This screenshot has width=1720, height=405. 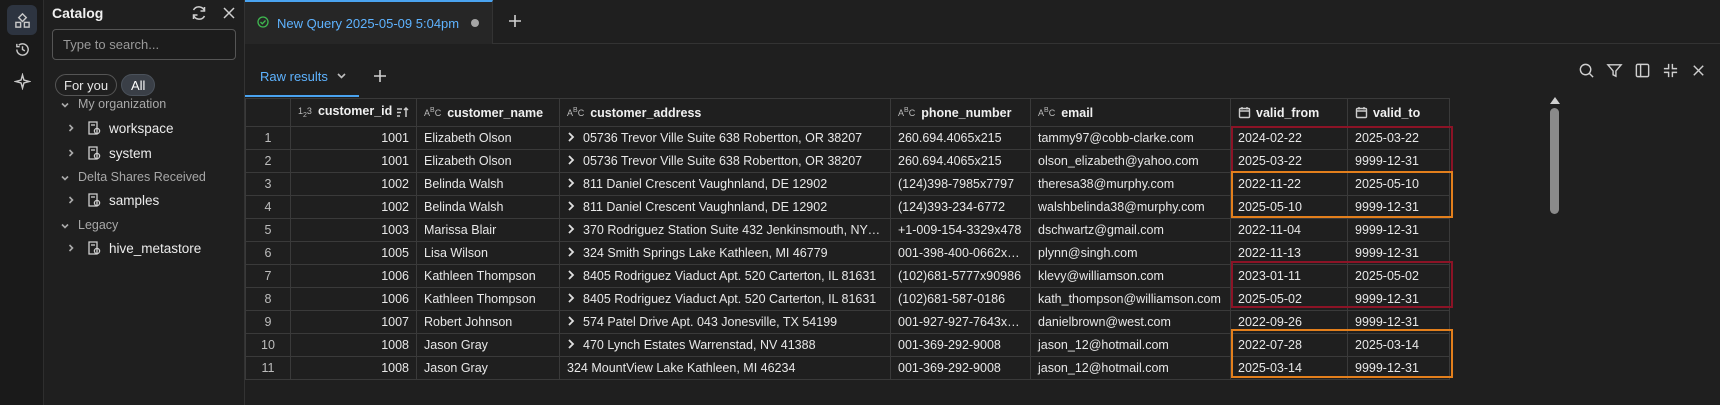 What do you see at coordinates (86, 85) in the screenshot?
I see `filter-chip-for-you: For you` at bounding box center [86, 85].